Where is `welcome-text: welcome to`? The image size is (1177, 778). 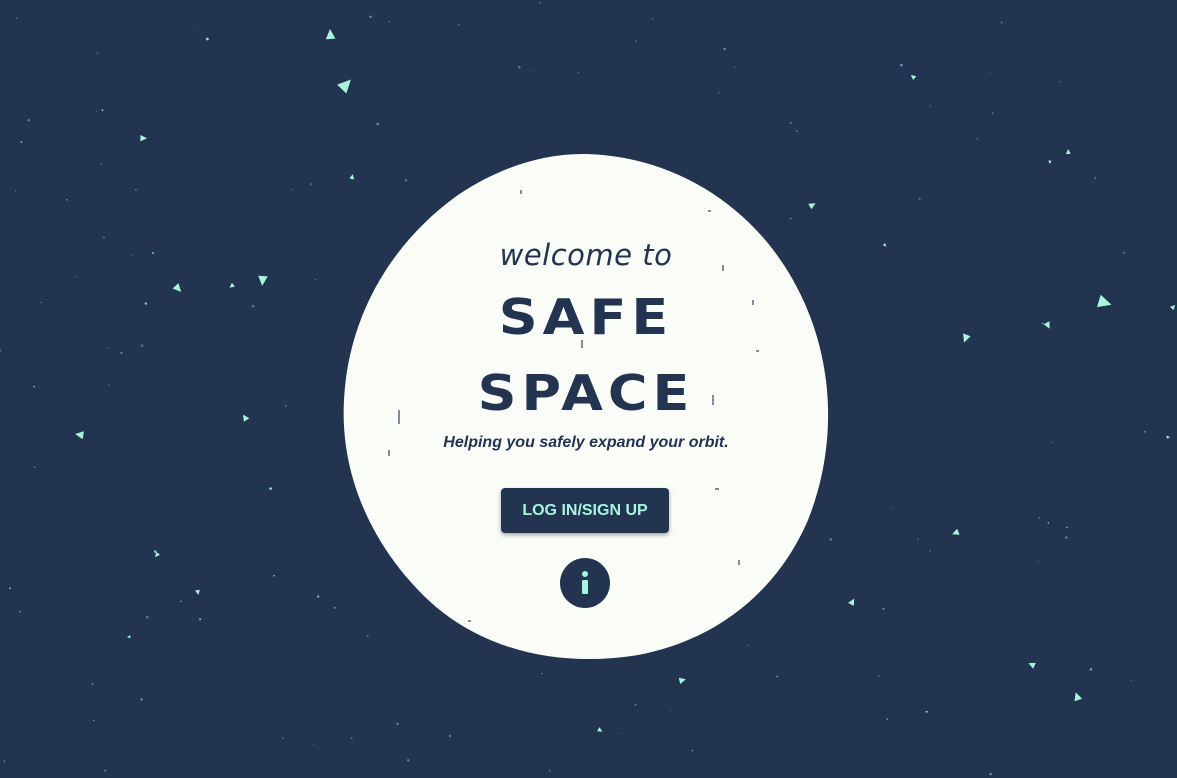
welcome-text: welcome to is located at coordinates (586, 255).